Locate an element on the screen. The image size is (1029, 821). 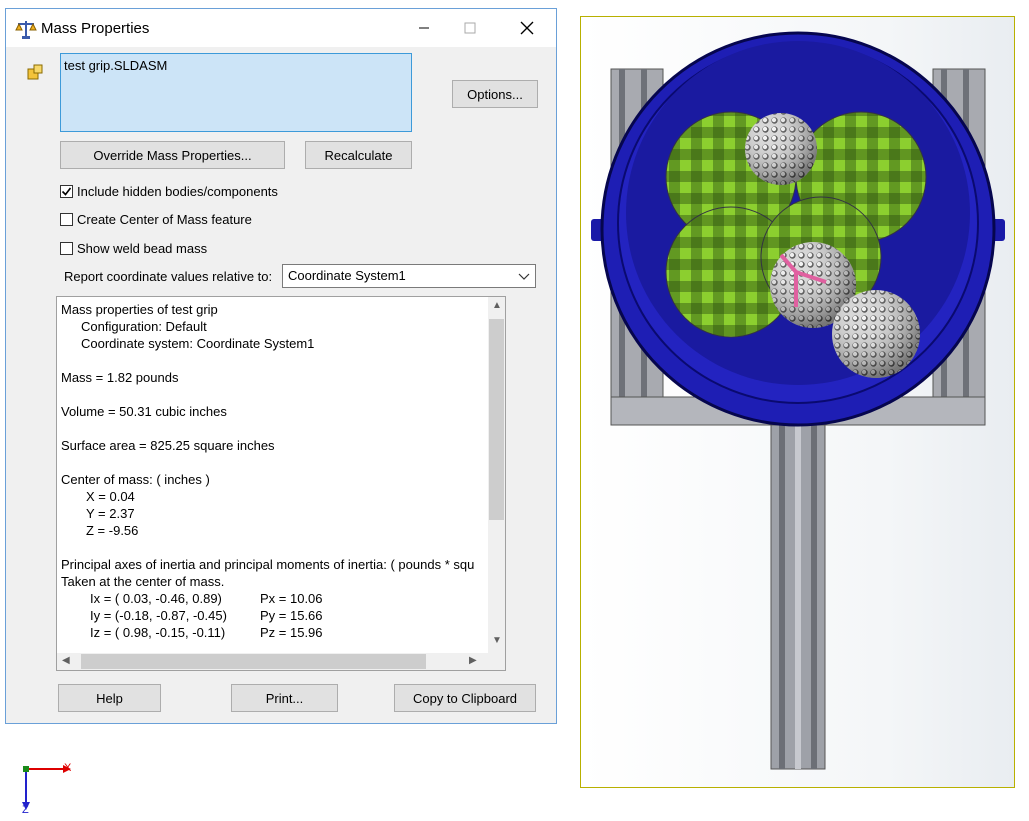
results-com-y: Y = 2.37 is located at coordinates (110, 513).